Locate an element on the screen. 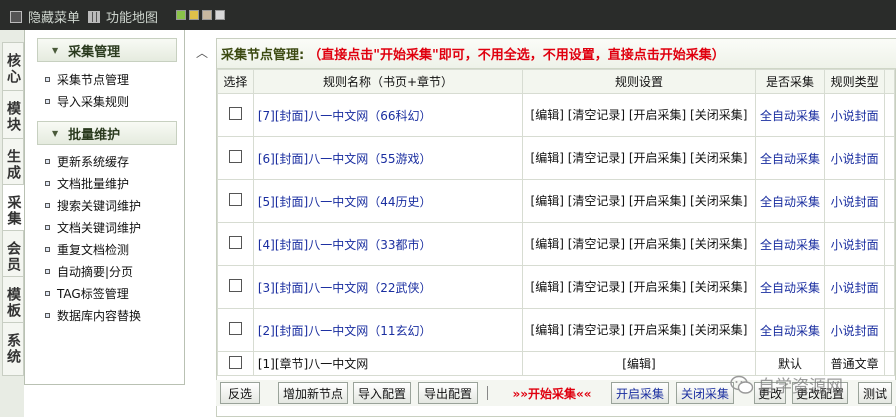  row-rule-name: [2][封面]八一中文网（11玄幻） is located at coordinates (388, 330).